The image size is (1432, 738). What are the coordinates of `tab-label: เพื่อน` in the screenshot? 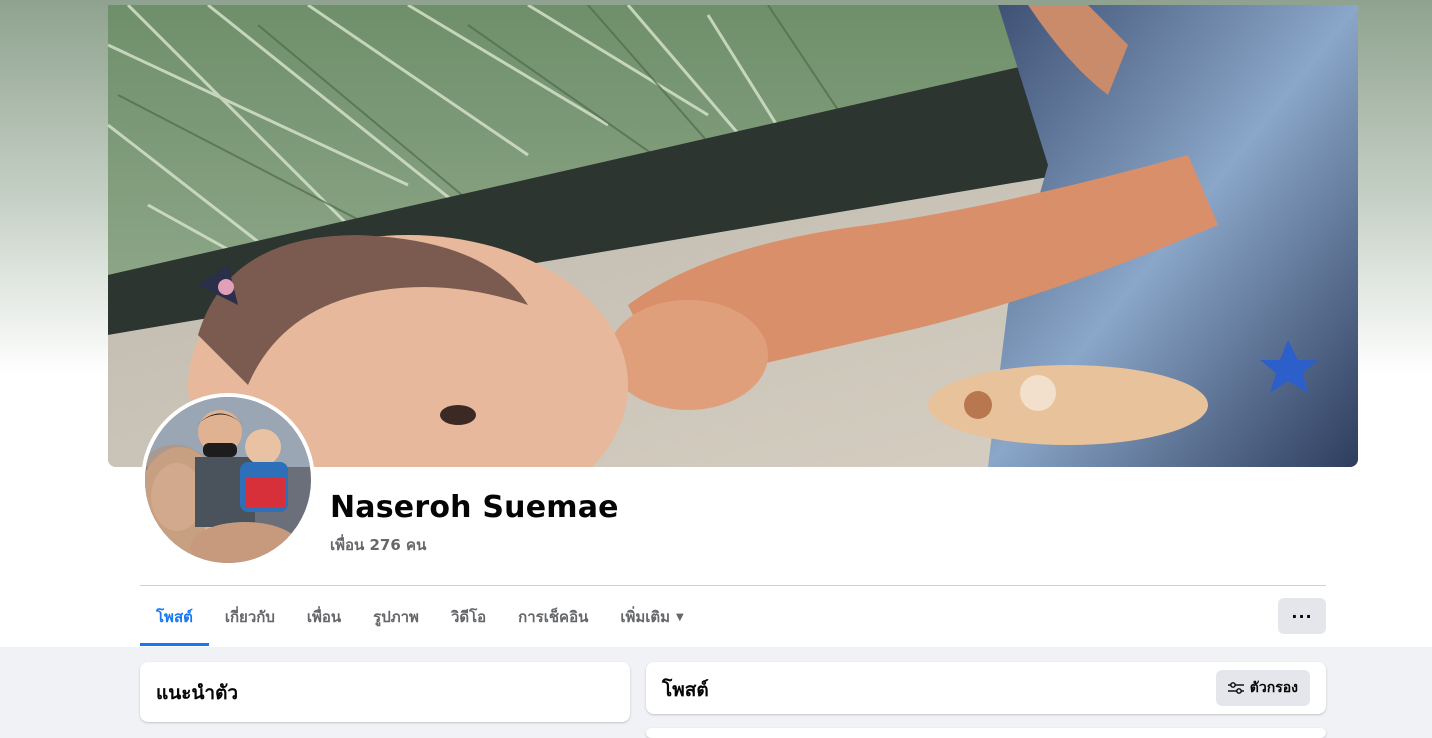 It's located at (324, 617).